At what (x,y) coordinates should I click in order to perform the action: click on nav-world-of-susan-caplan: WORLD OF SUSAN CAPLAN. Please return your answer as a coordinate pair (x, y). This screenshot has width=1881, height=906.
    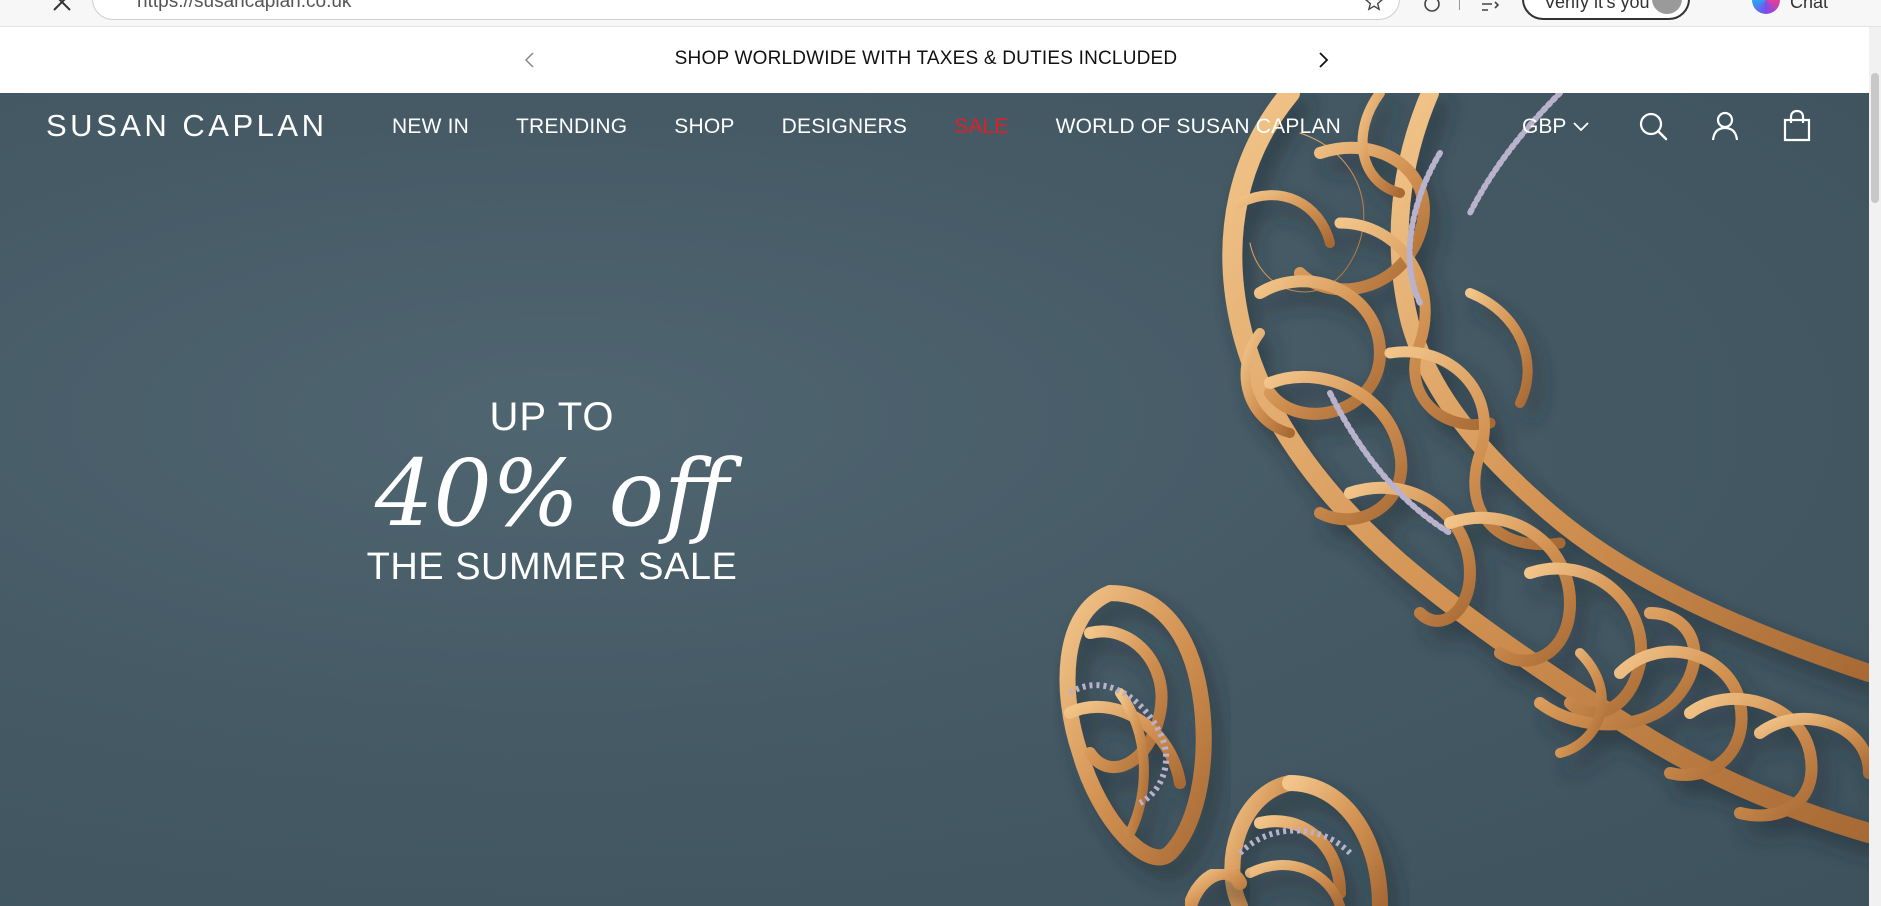
    Looking at the image, I should click on (1198, 127).